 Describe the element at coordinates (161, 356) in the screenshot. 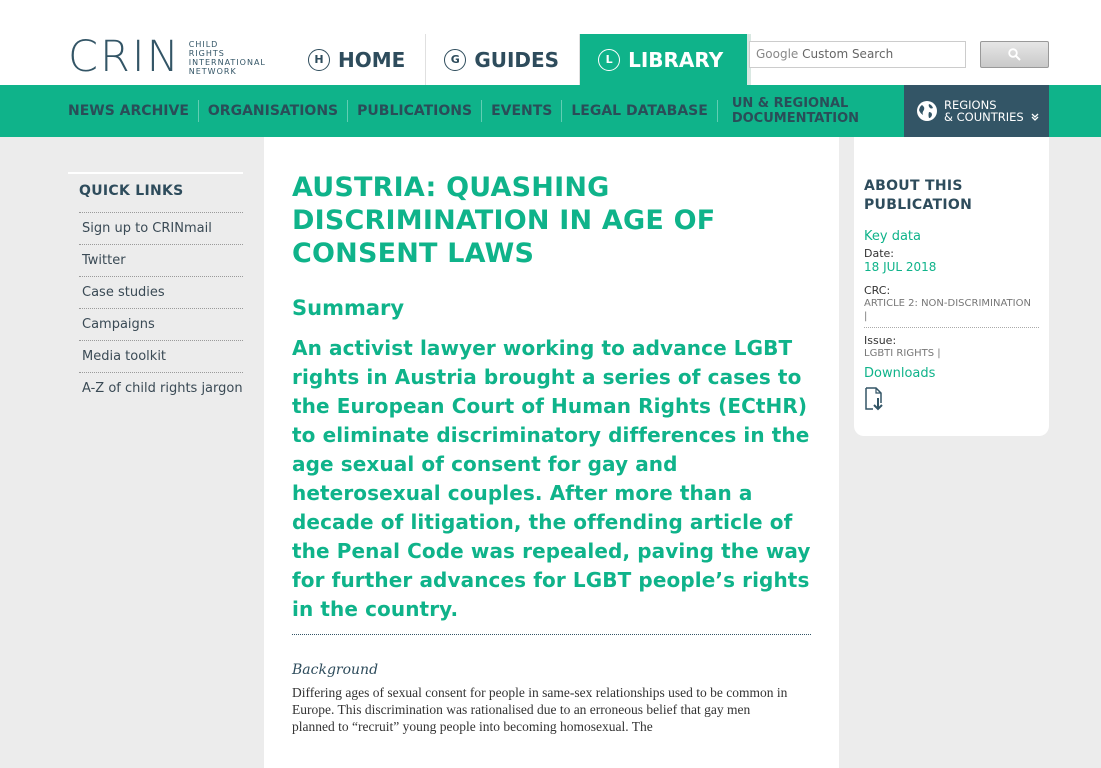

I see `quick-link-media-toolkit: Media toolkit` at that location.